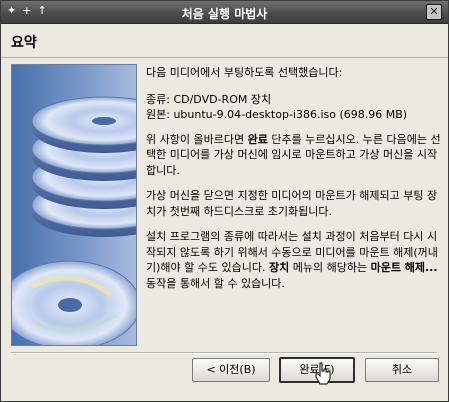 The width and height of the screenshot is (449, 402). Describe the element at coordinates (434, 12) in the screenshot. I see `close-icon: ✕` at that location.